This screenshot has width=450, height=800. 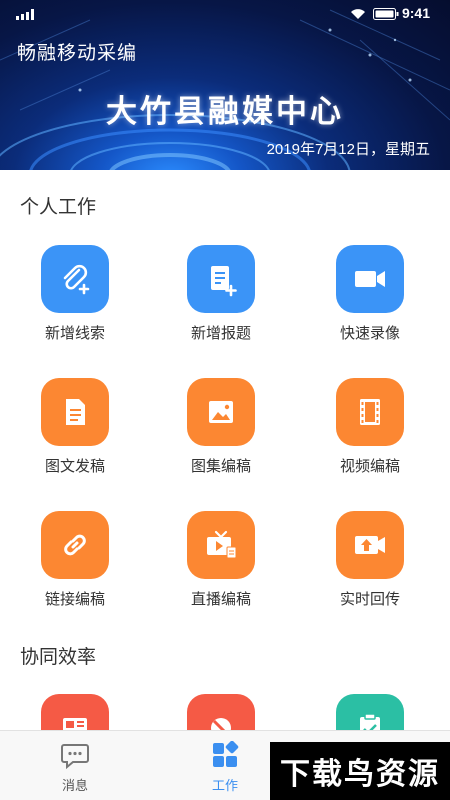 What do you see at coordinates (77, 53) in the screenshot?
I see `app-title: 畅融移动采编` at bounding box center [77, 53].